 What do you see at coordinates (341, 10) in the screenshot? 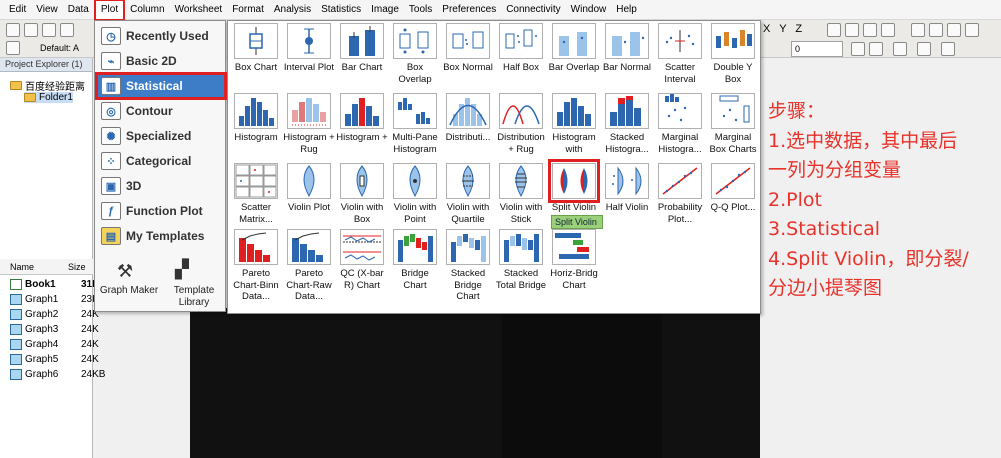
I see `menu-statistics: Statistics` at bounding box center [341, 10].